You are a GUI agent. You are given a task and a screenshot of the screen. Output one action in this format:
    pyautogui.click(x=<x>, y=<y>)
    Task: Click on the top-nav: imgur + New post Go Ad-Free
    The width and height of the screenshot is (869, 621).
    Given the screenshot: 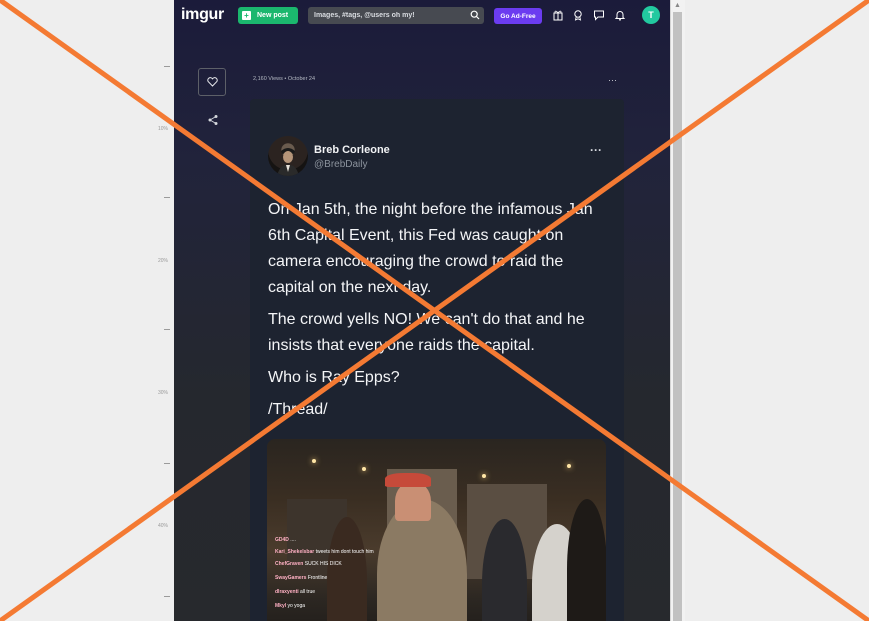 What is the action you would take?
    pyautogui.click(x=422, y=17)
    